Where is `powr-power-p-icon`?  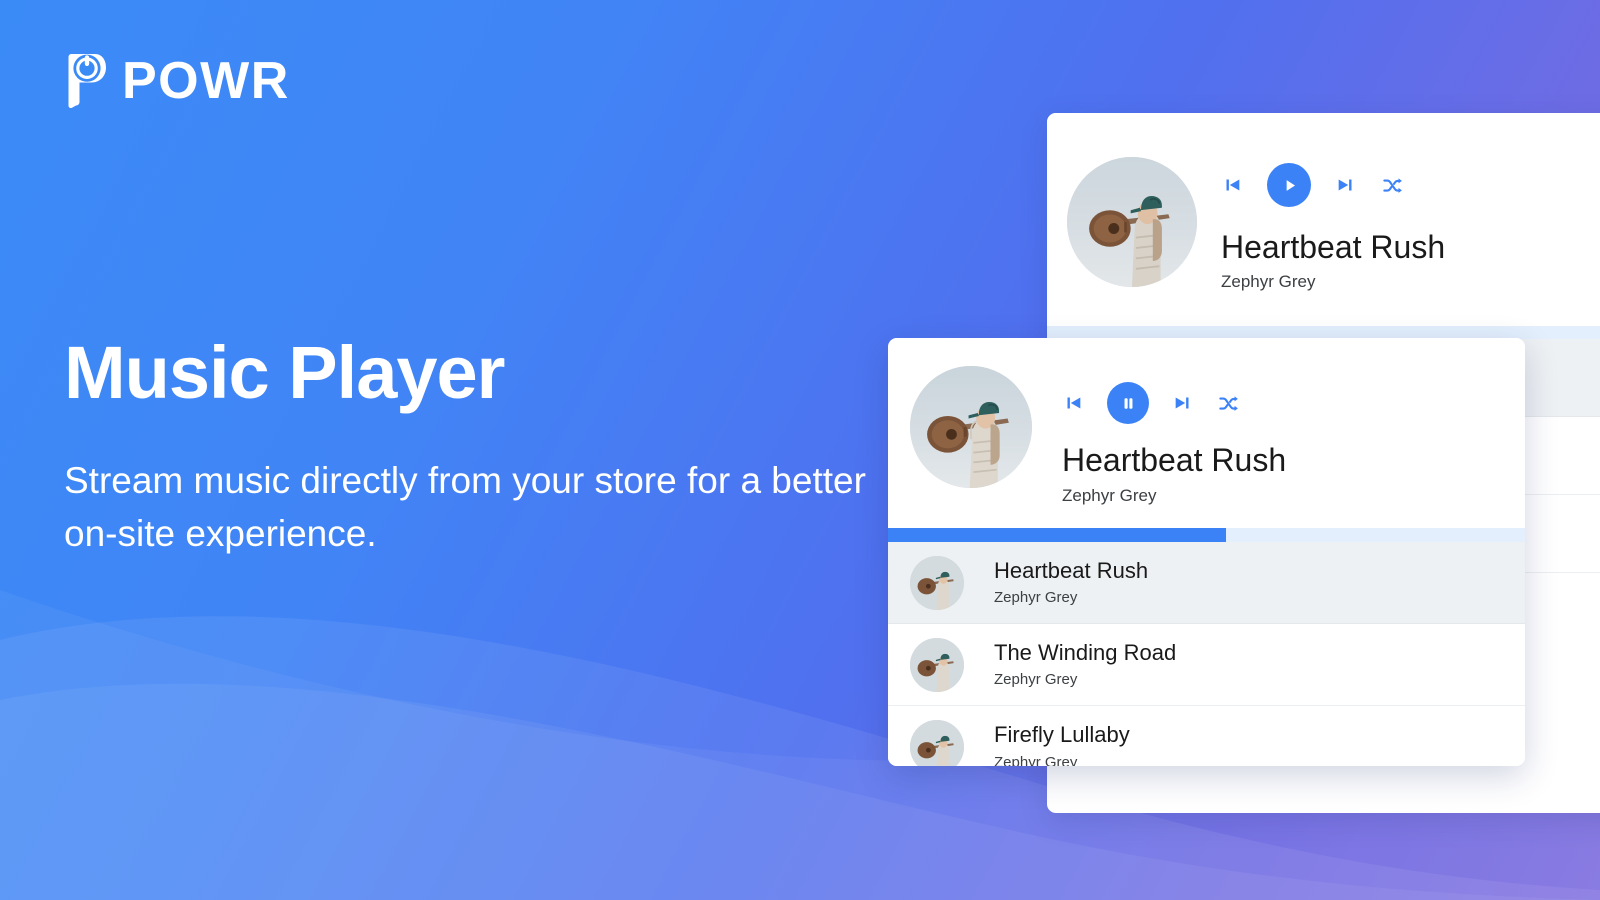
powr-power-p-icon is located at coordinates (84, 81).